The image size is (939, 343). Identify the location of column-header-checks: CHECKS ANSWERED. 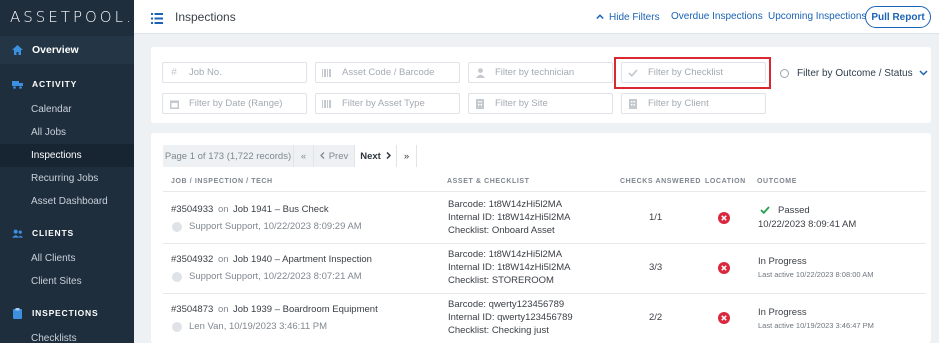
(661, 181).